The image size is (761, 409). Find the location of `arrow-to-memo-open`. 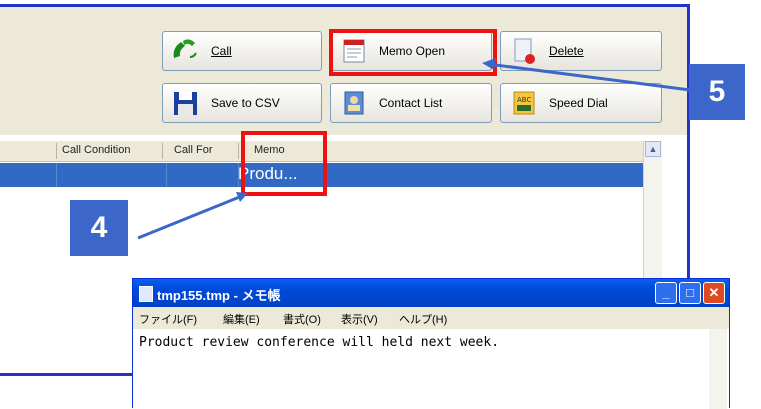

arrow-to-memo-open is located at coordinates (589, 77).